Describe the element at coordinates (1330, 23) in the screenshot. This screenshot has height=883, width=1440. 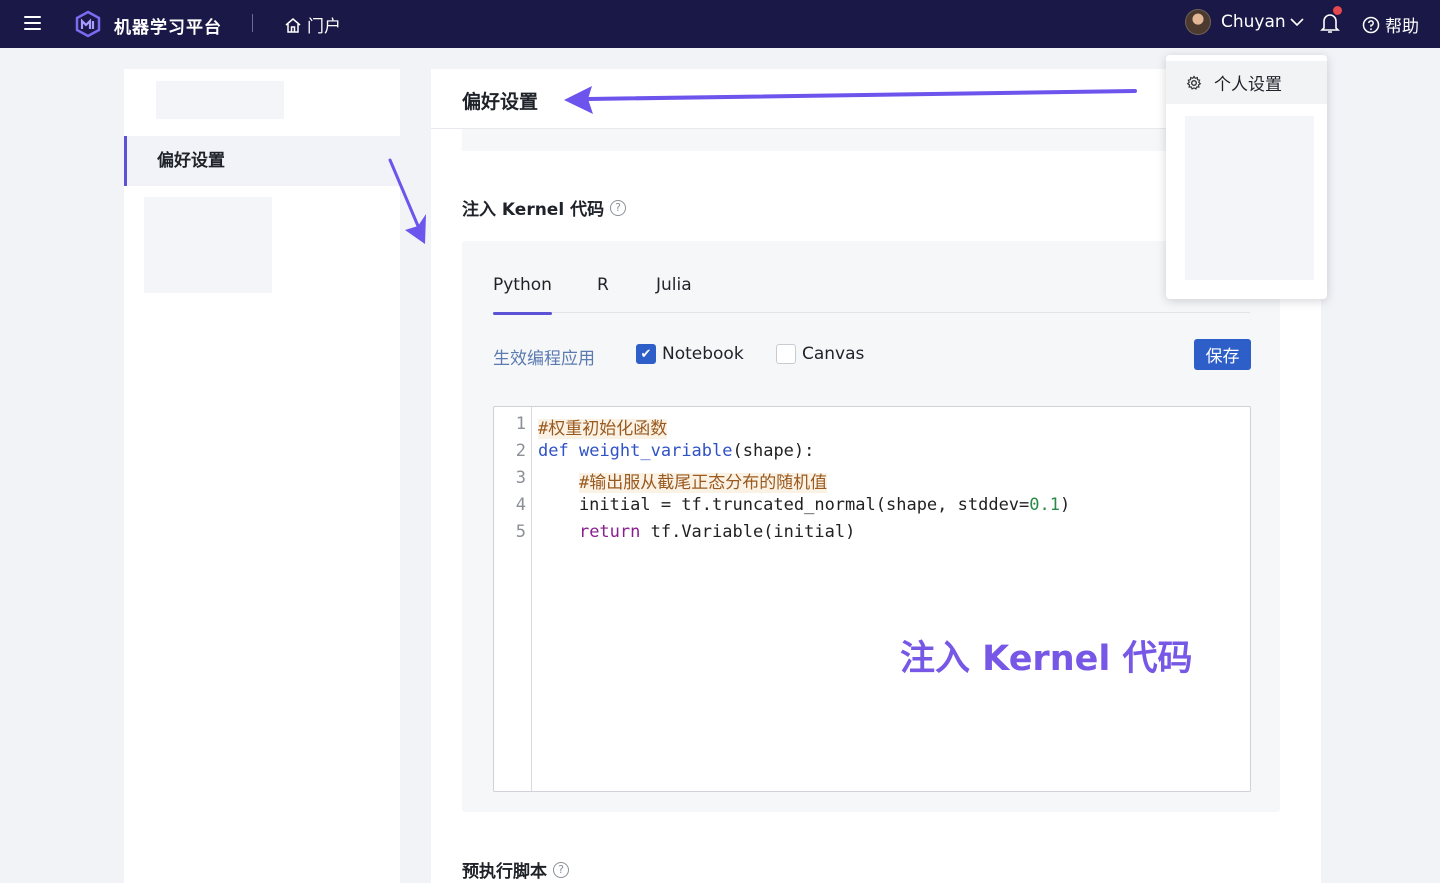
I see `bell-icon` at that location.